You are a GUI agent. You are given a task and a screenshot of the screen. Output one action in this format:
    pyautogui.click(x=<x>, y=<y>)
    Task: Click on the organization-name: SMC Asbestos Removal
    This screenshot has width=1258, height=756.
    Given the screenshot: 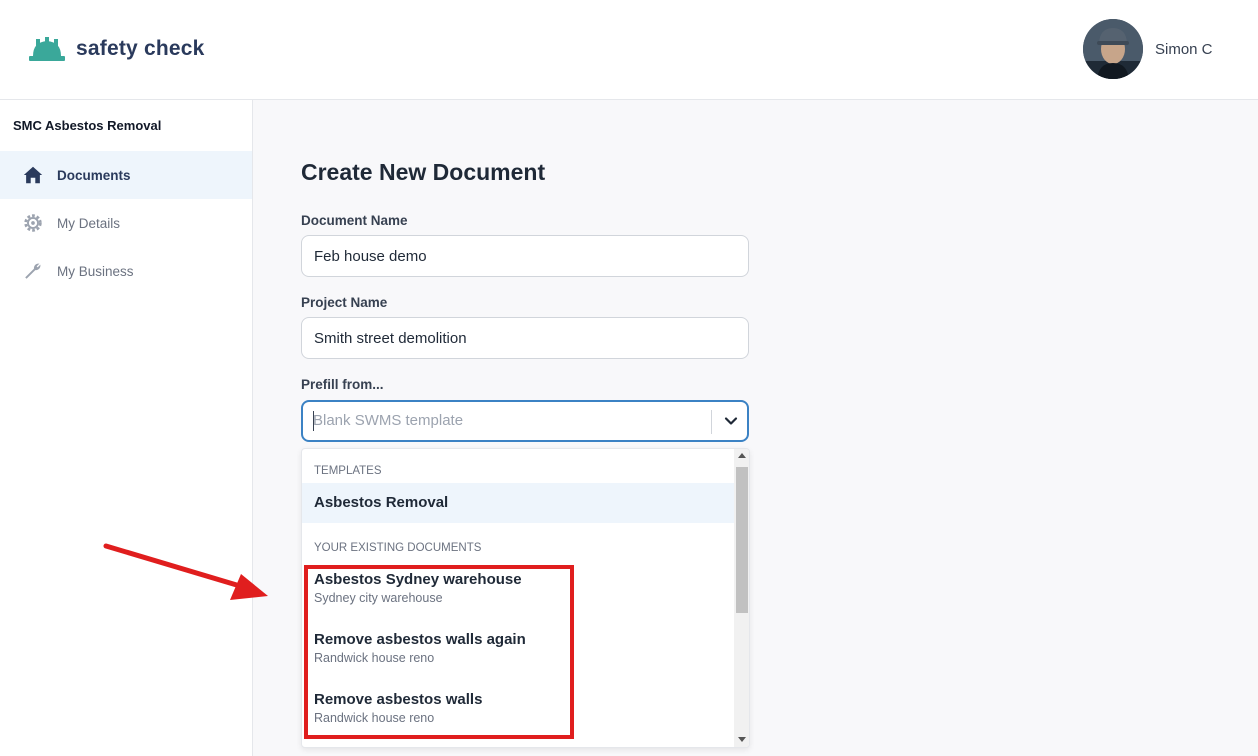 What is the action you would take?
    pyautogui.click(x=87, y=125)
    